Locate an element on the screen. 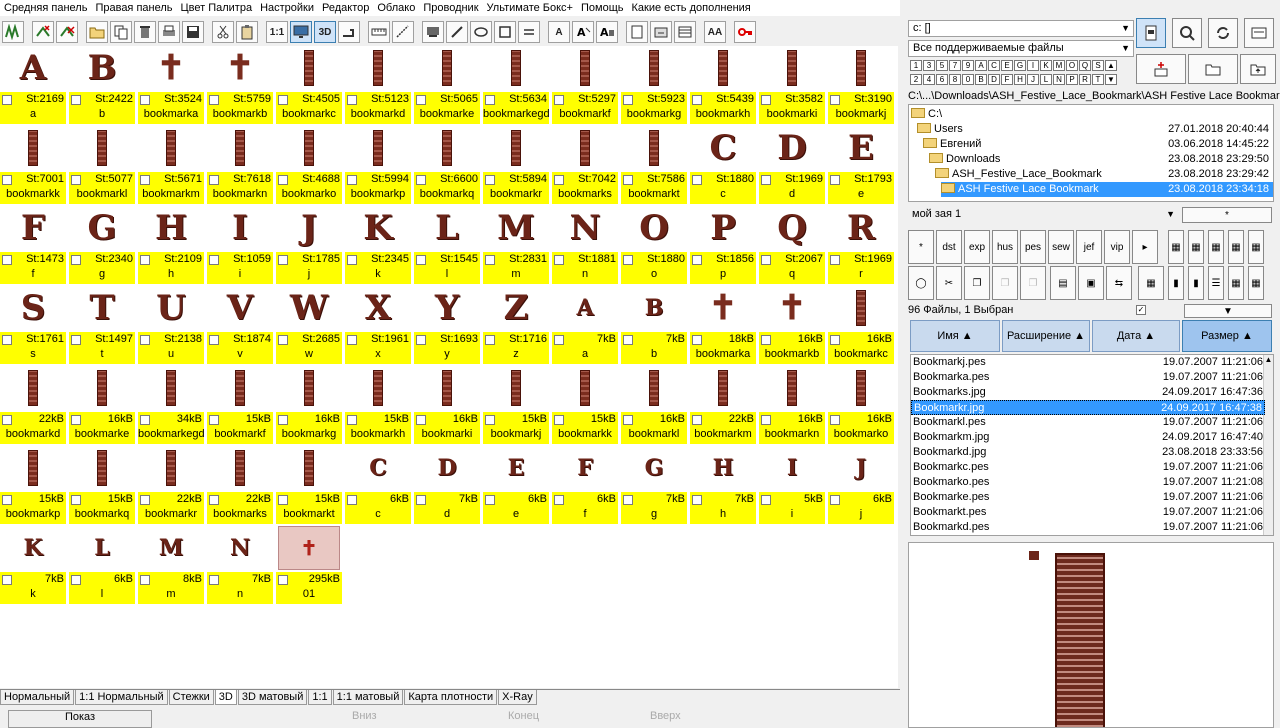  design-tile: W St:2685 w is located at coordinates (309, 327).